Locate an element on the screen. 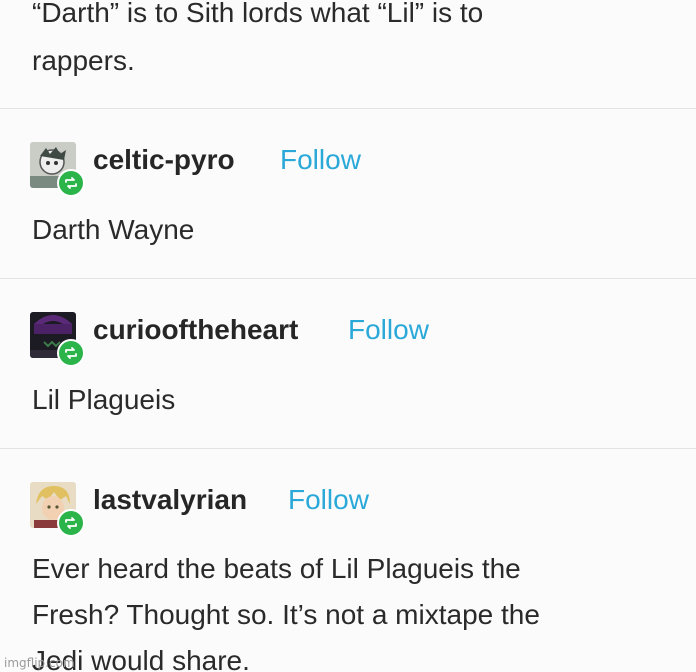 The width and height of the screenshot is (696, 672). reblog-header: curiooftheheart Follow is located at coordinates (350, 339).